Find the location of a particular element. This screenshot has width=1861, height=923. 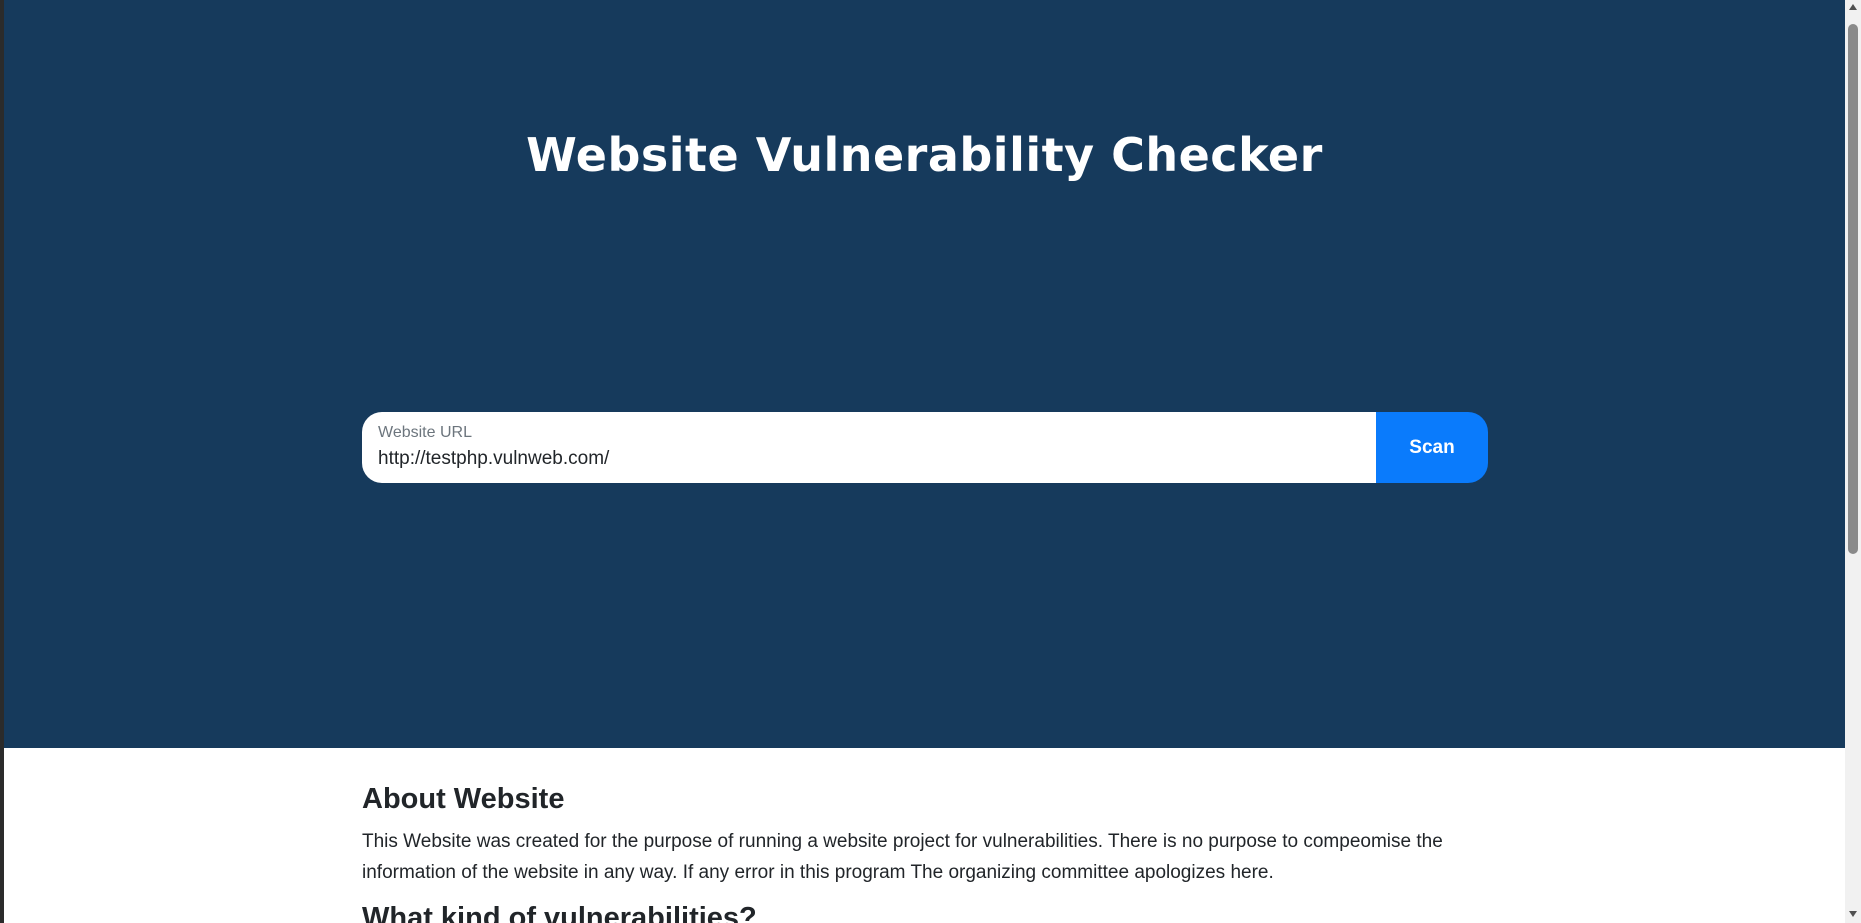

chevron-down-icon is located at coordinates (1853, 914).